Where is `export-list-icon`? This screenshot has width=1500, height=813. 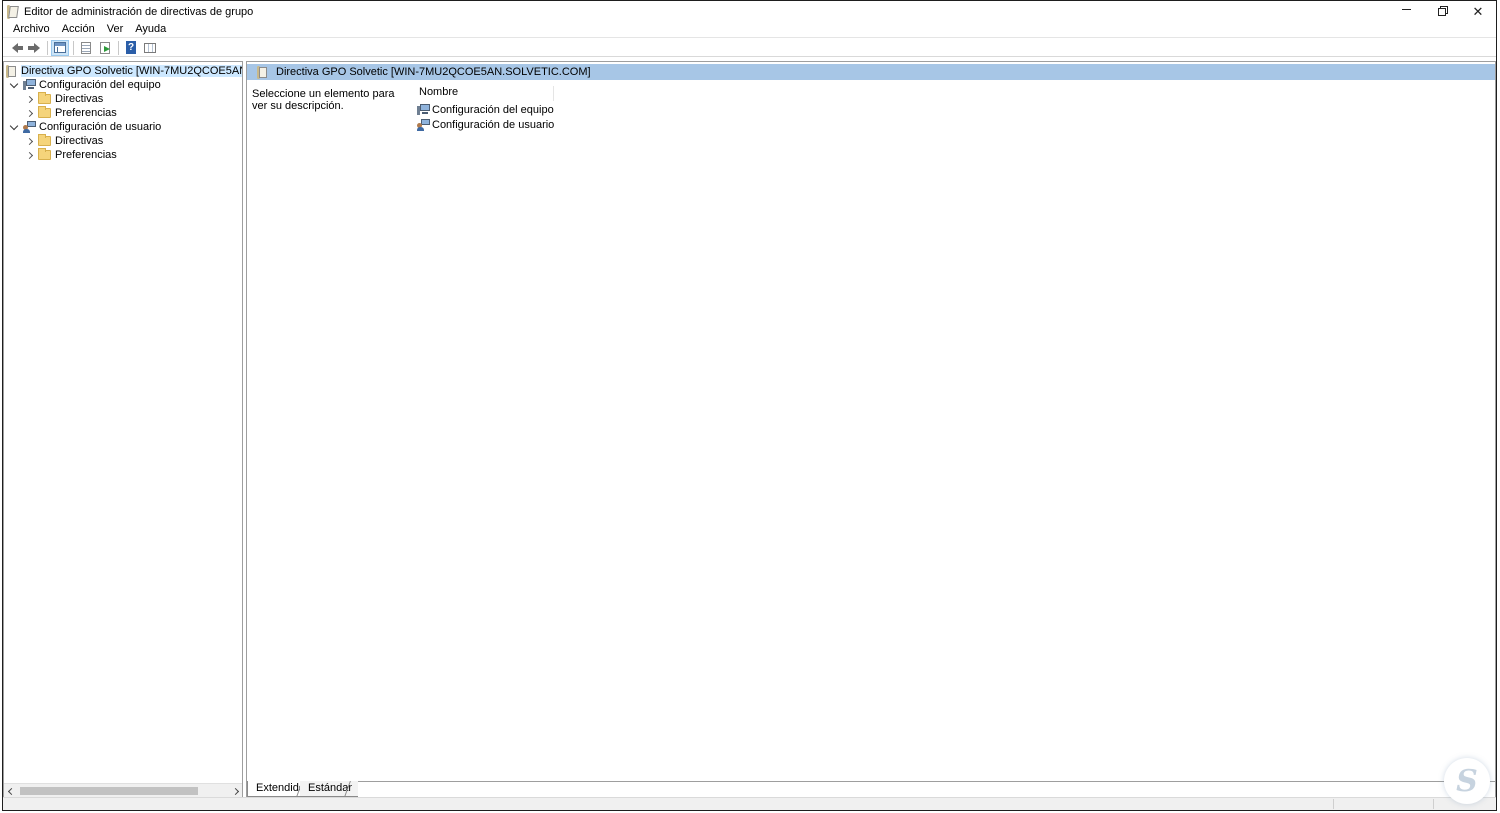
export-list-icon is located at coordinates (105, 47).